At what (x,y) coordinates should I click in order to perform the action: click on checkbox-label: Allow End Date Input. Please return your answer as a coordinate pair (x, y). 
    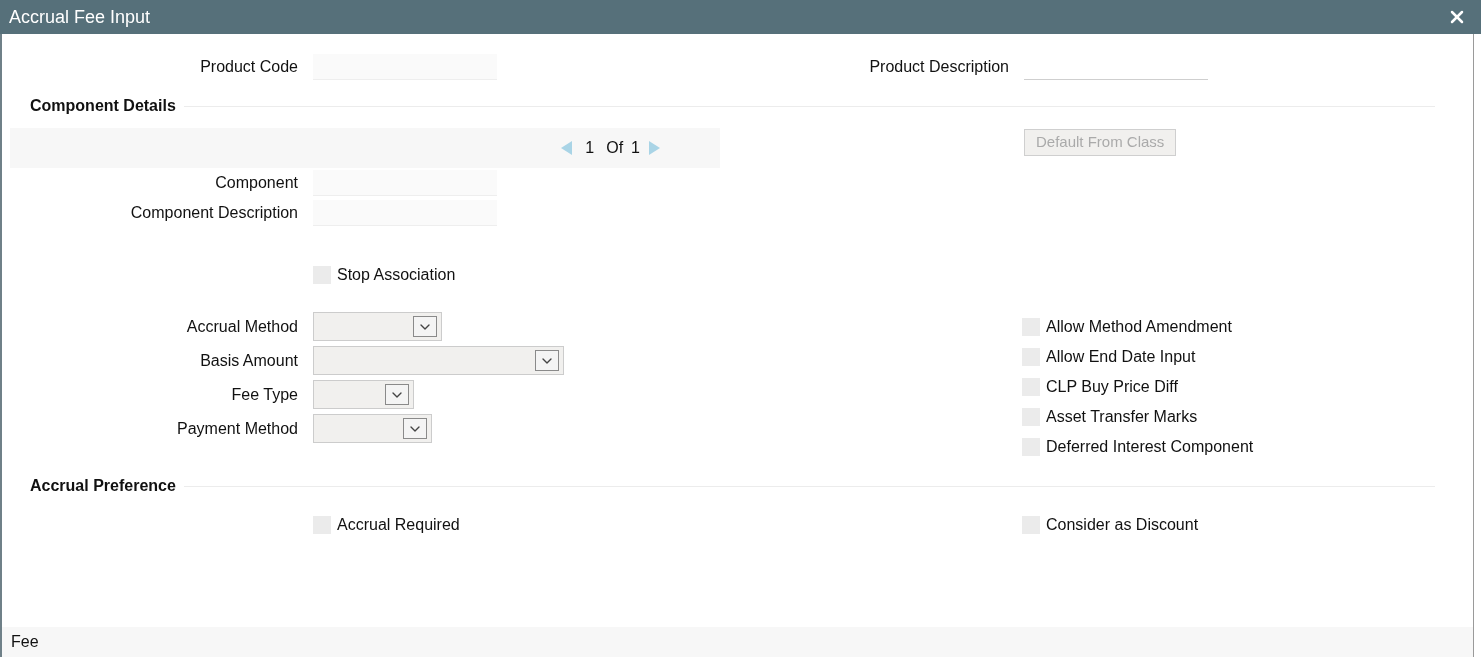
    Looking at the image, I should click on (1121, 357).